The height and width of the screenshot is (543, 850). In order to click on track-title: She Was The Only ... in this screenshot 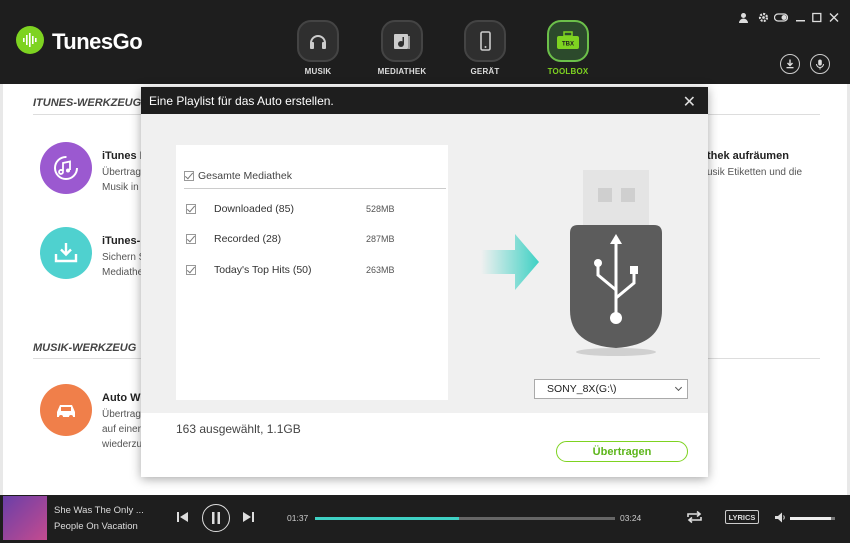, I will do `click(99, 510)`.